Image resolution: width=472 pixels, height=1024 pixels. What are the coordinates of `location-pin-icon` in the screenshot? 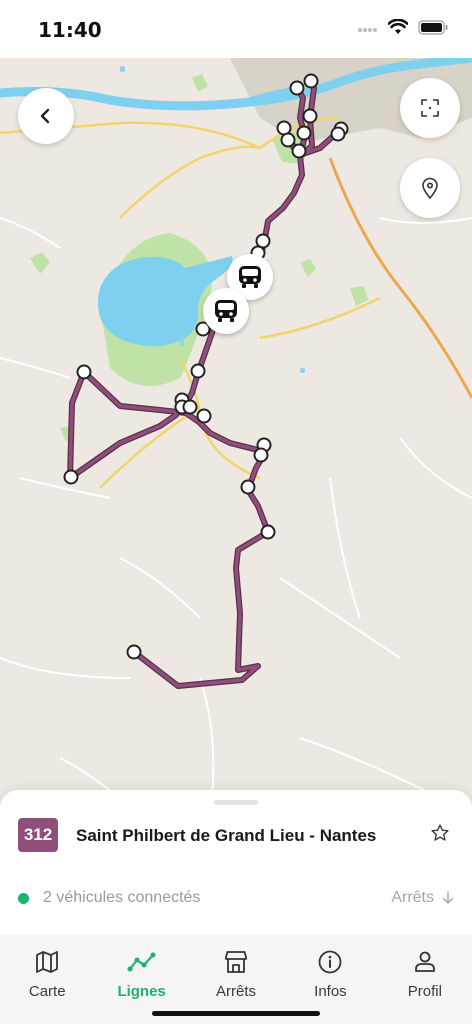 It's located at (430, 188).